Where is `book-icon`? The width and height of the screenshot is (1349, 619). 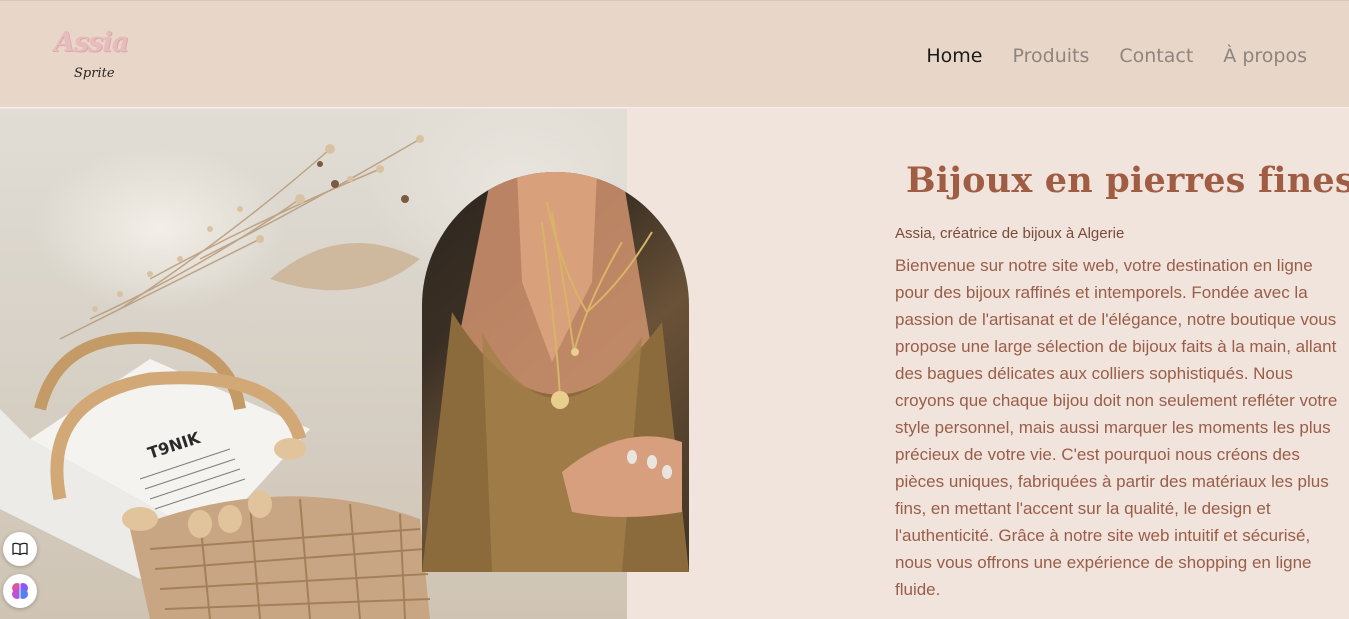 book-icon is located at coordinates (20, 549).